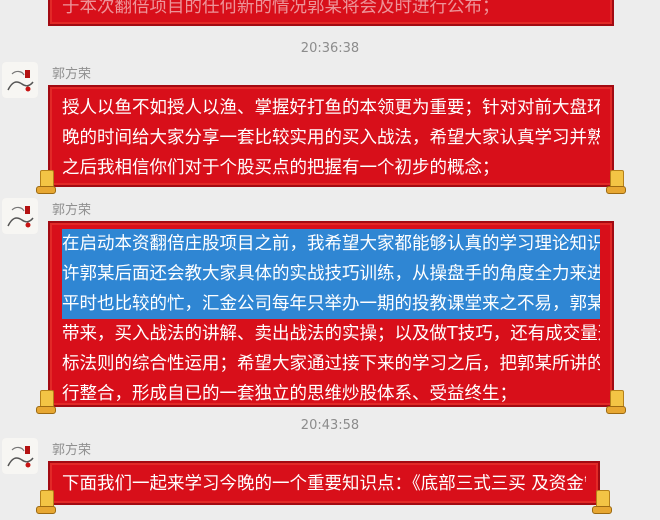 This screenshot has width=660, height=520. I want to click on message-line: 晚的时间给大家分享一套比较实用的买入战法，希望大家认真学习并熟练掌握；学完, so click(331, 138).